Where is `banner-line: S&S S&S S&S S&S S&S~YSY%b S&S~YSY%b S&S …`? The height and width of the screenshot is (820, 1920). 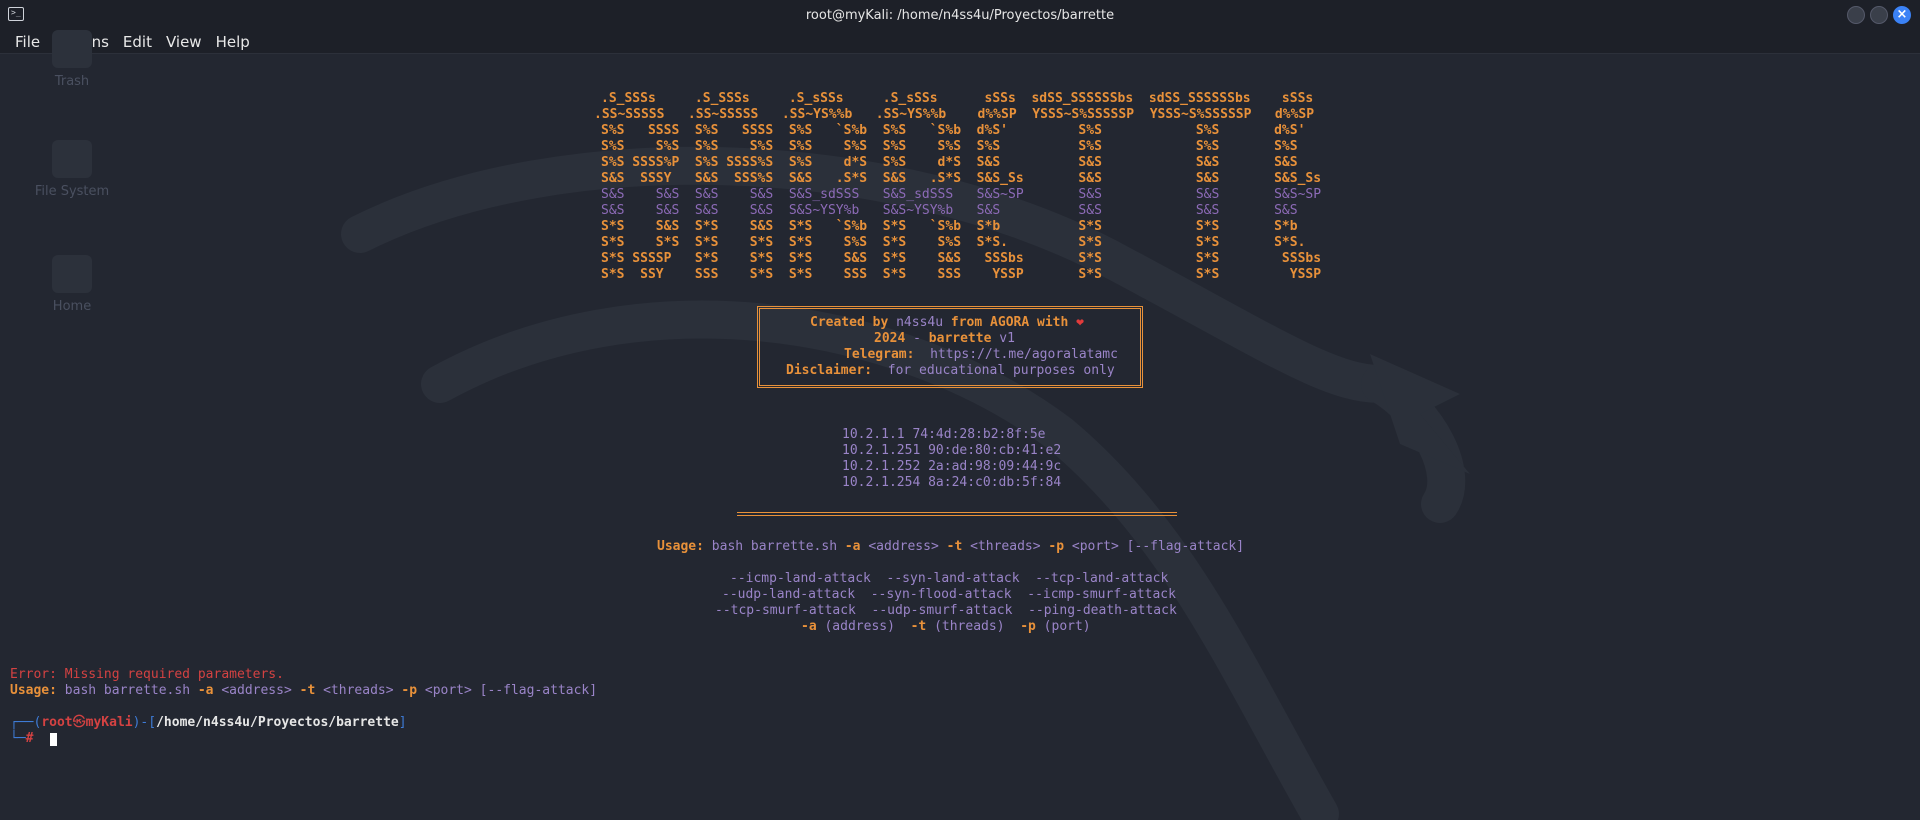 banner-line: S&S S&S S&S S&S S&S~YSY%b S&S~YSY%b S&S … is located at coordinates (949, 210).